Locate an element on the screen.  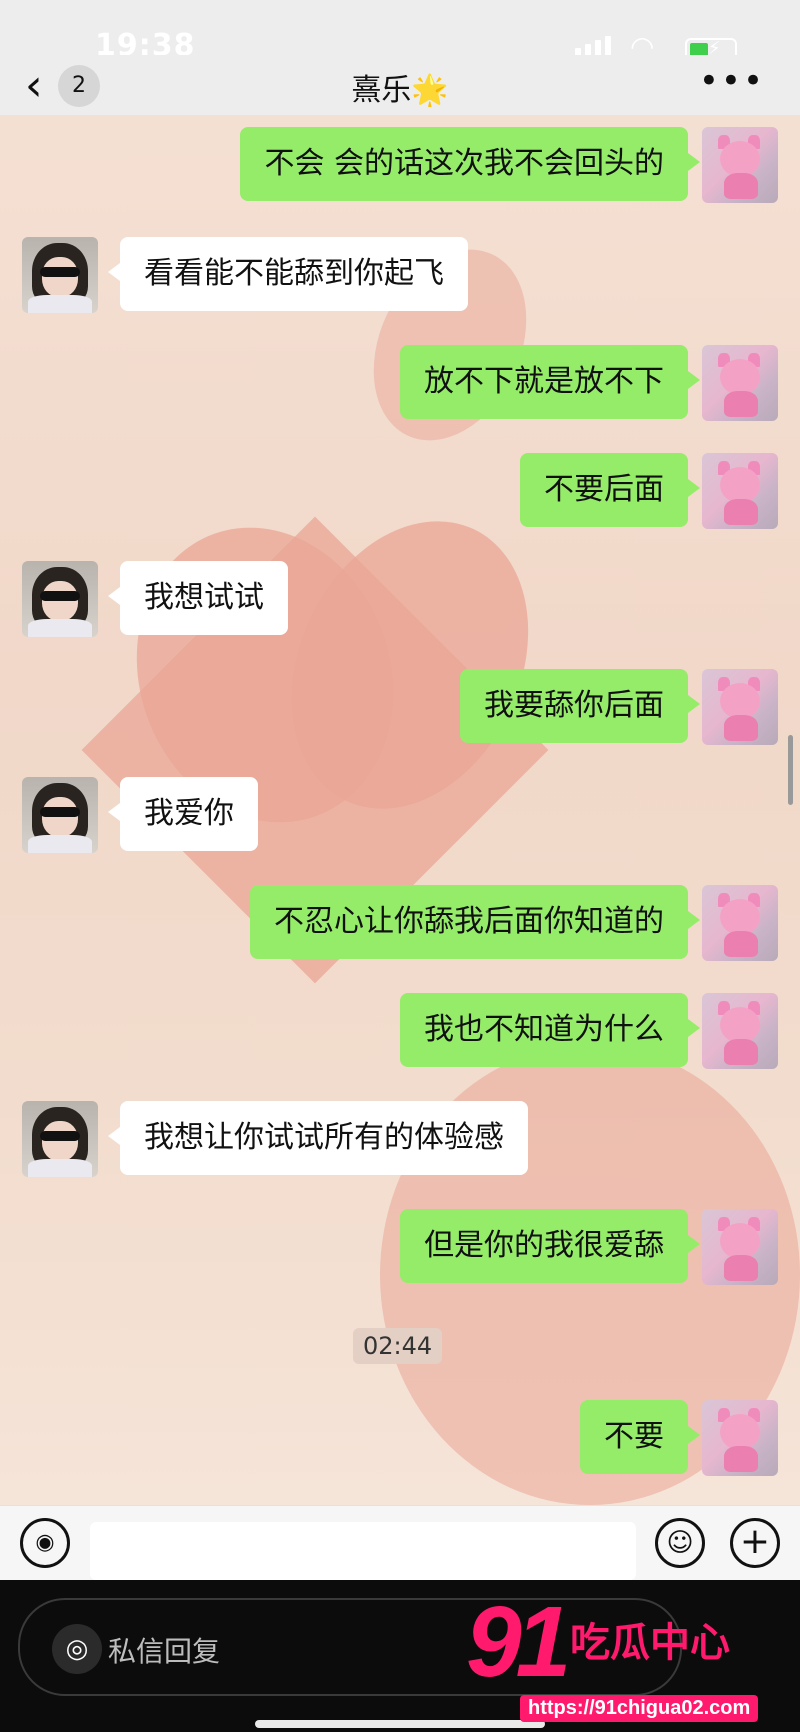
message-bubble-sent: 但是你的我很爱舔 is located at coordinates (550, 1246).